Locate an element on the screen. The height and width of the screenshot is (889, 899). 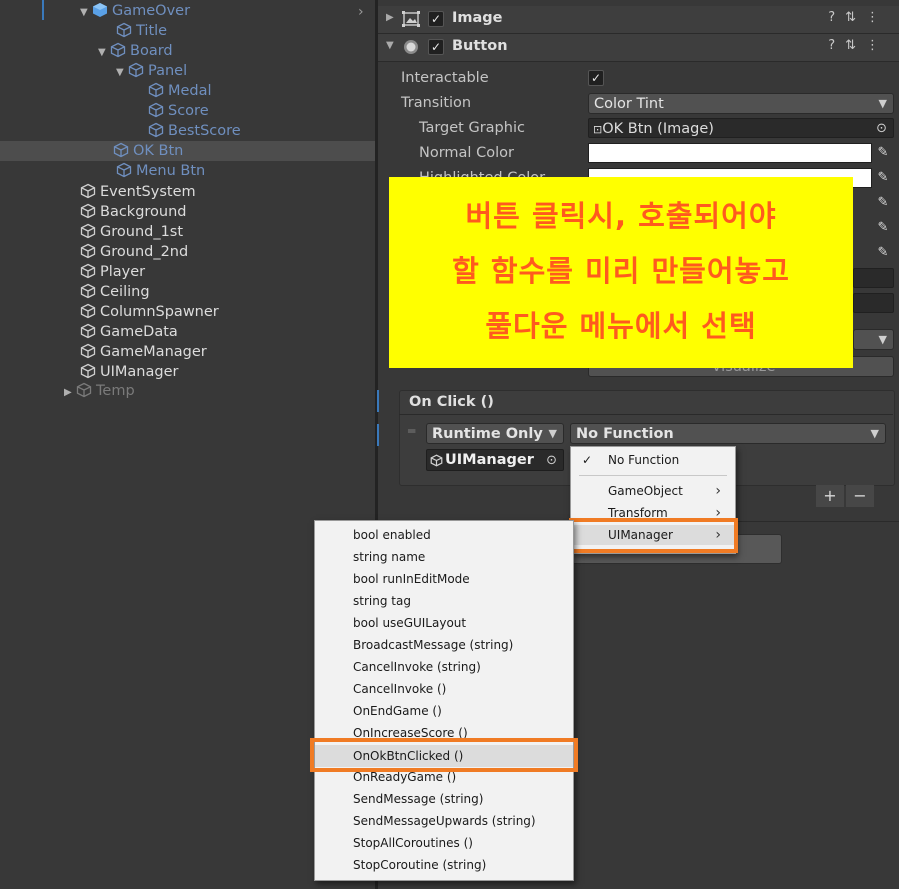
hierarchy-item-gamemanager: GameManager is located at coordinates (143, 352).